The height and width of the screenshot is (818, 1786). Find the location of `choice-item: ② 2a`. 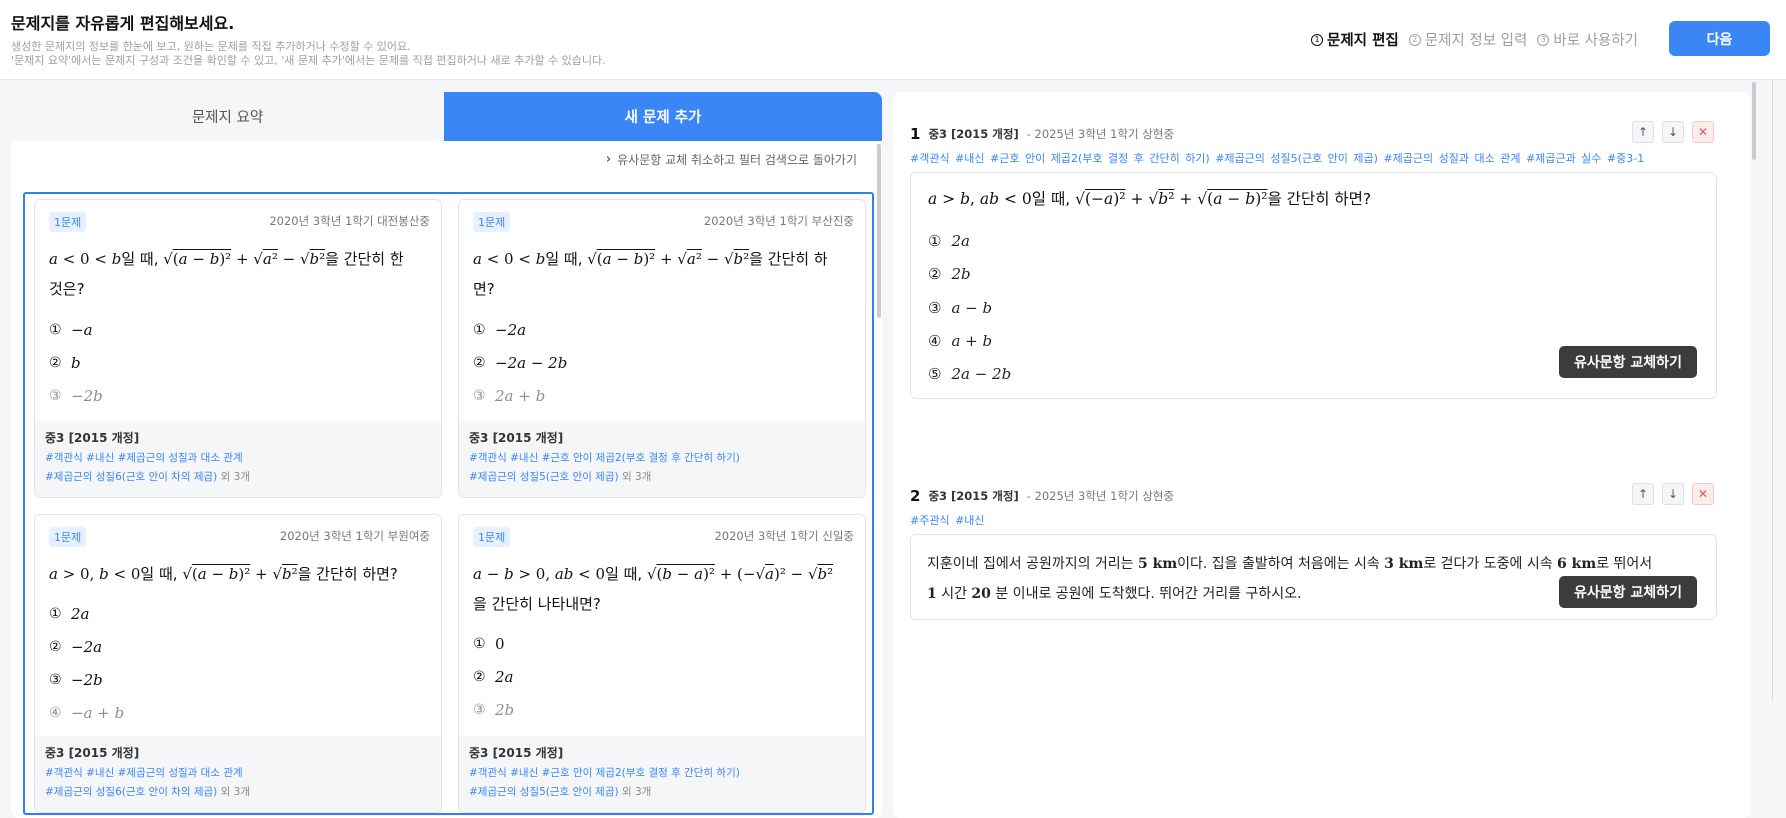

choice-item: ② 2a is located at coordinates (493, 676).